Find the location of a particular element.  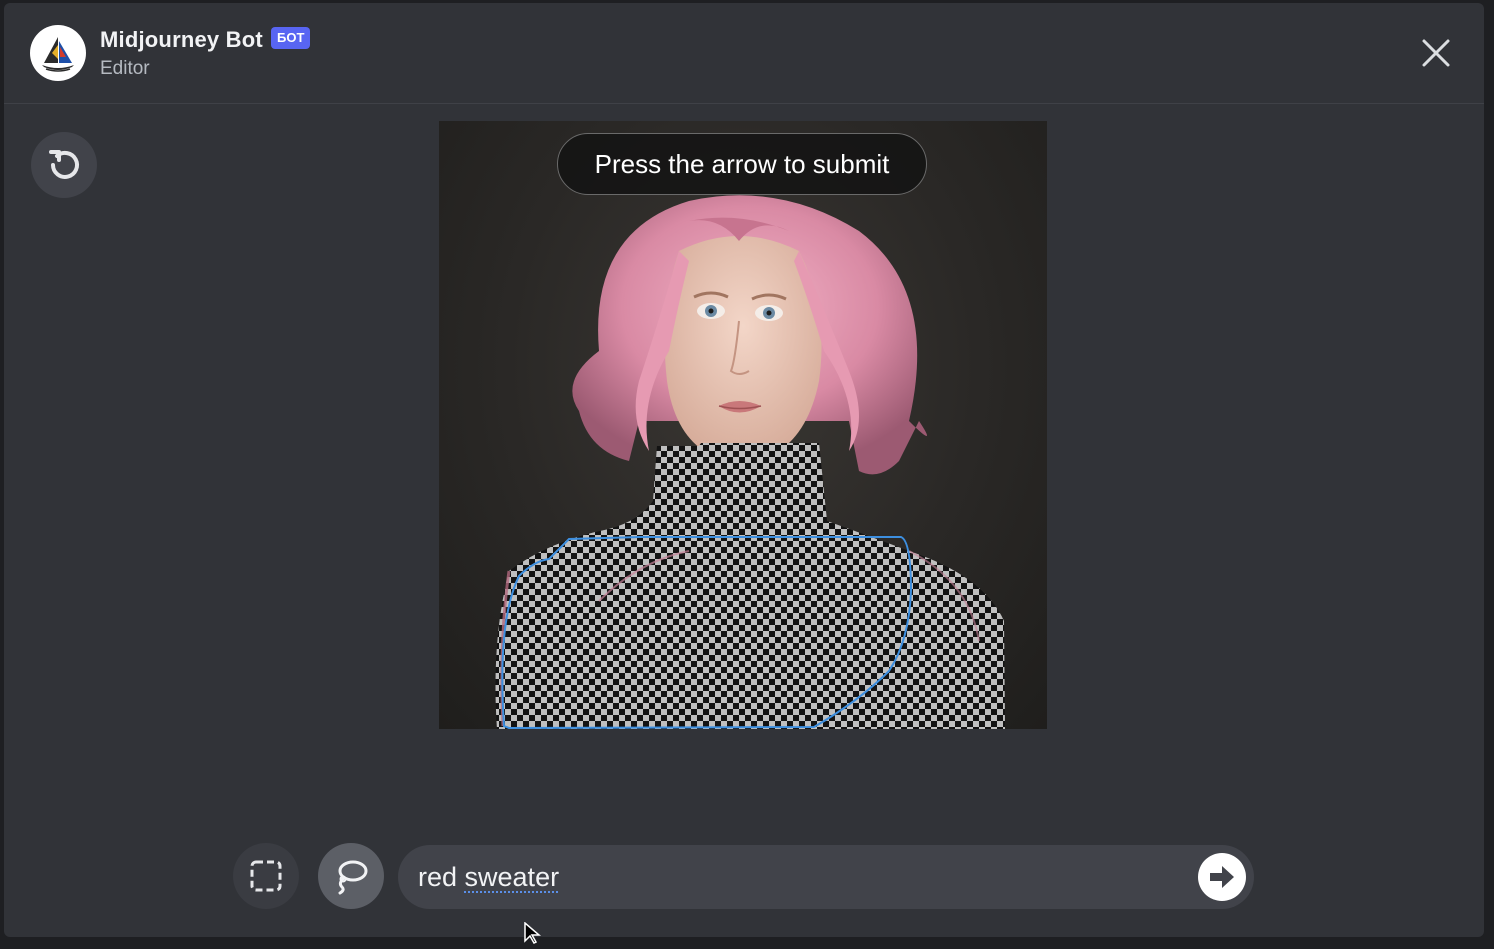

arrow-right-icon is located at coordinates (1222, 877).